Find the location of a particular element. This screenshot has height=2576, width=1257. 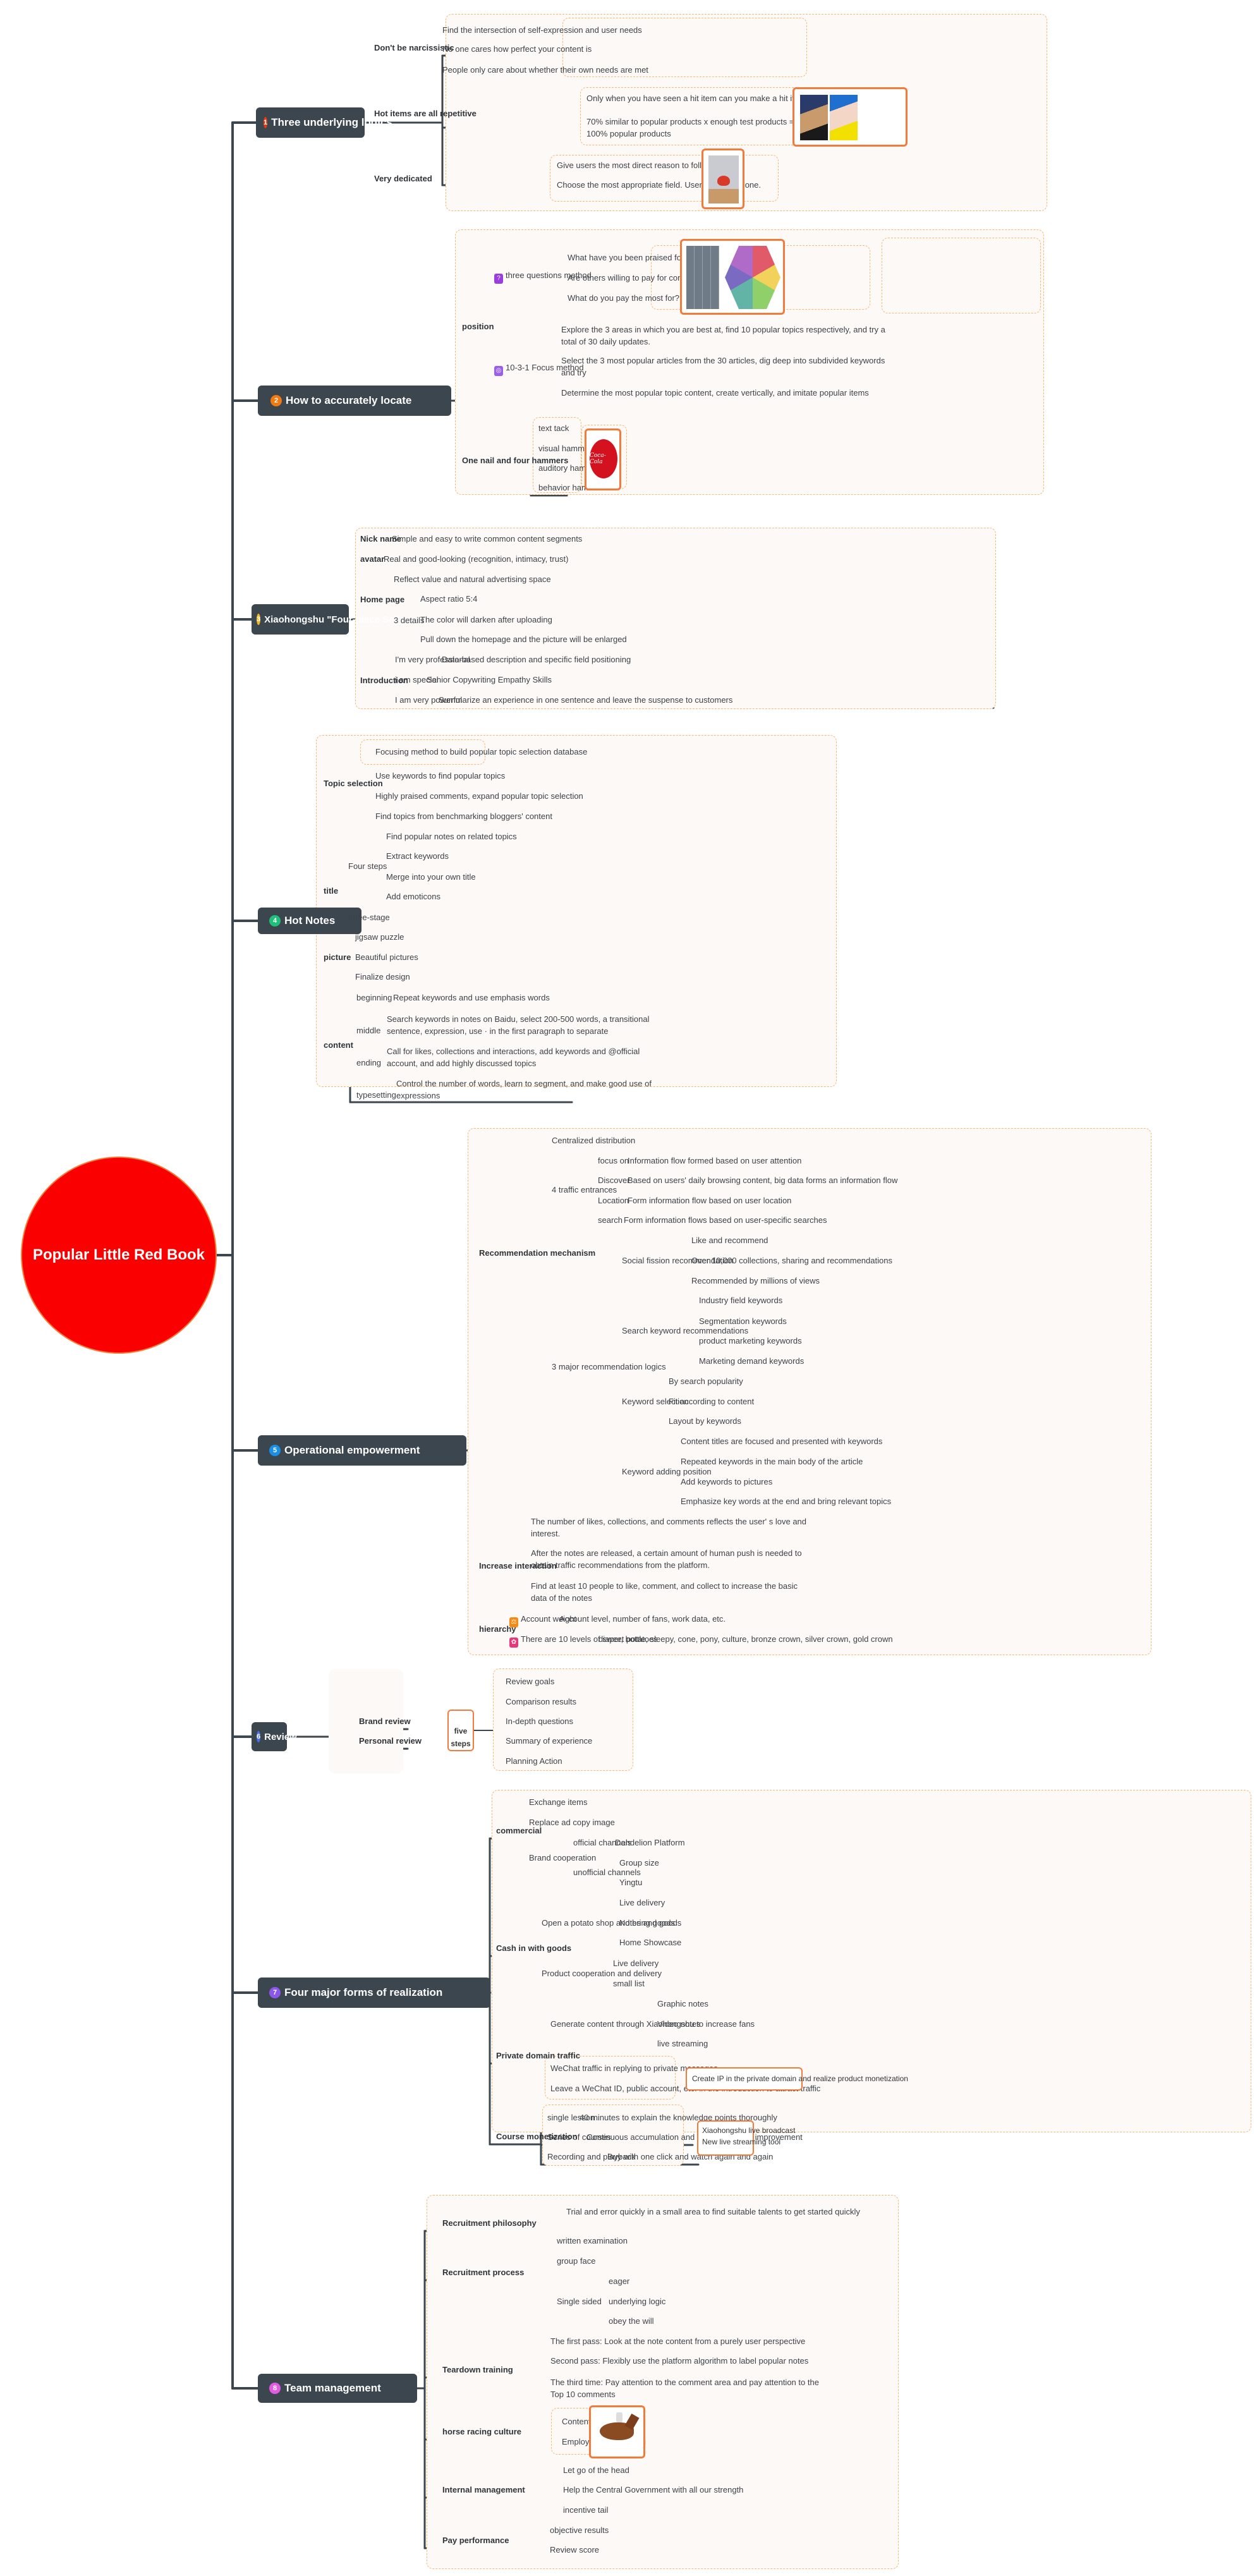

branch-personal-review: Personal review is located at coordinates (390, 1741).